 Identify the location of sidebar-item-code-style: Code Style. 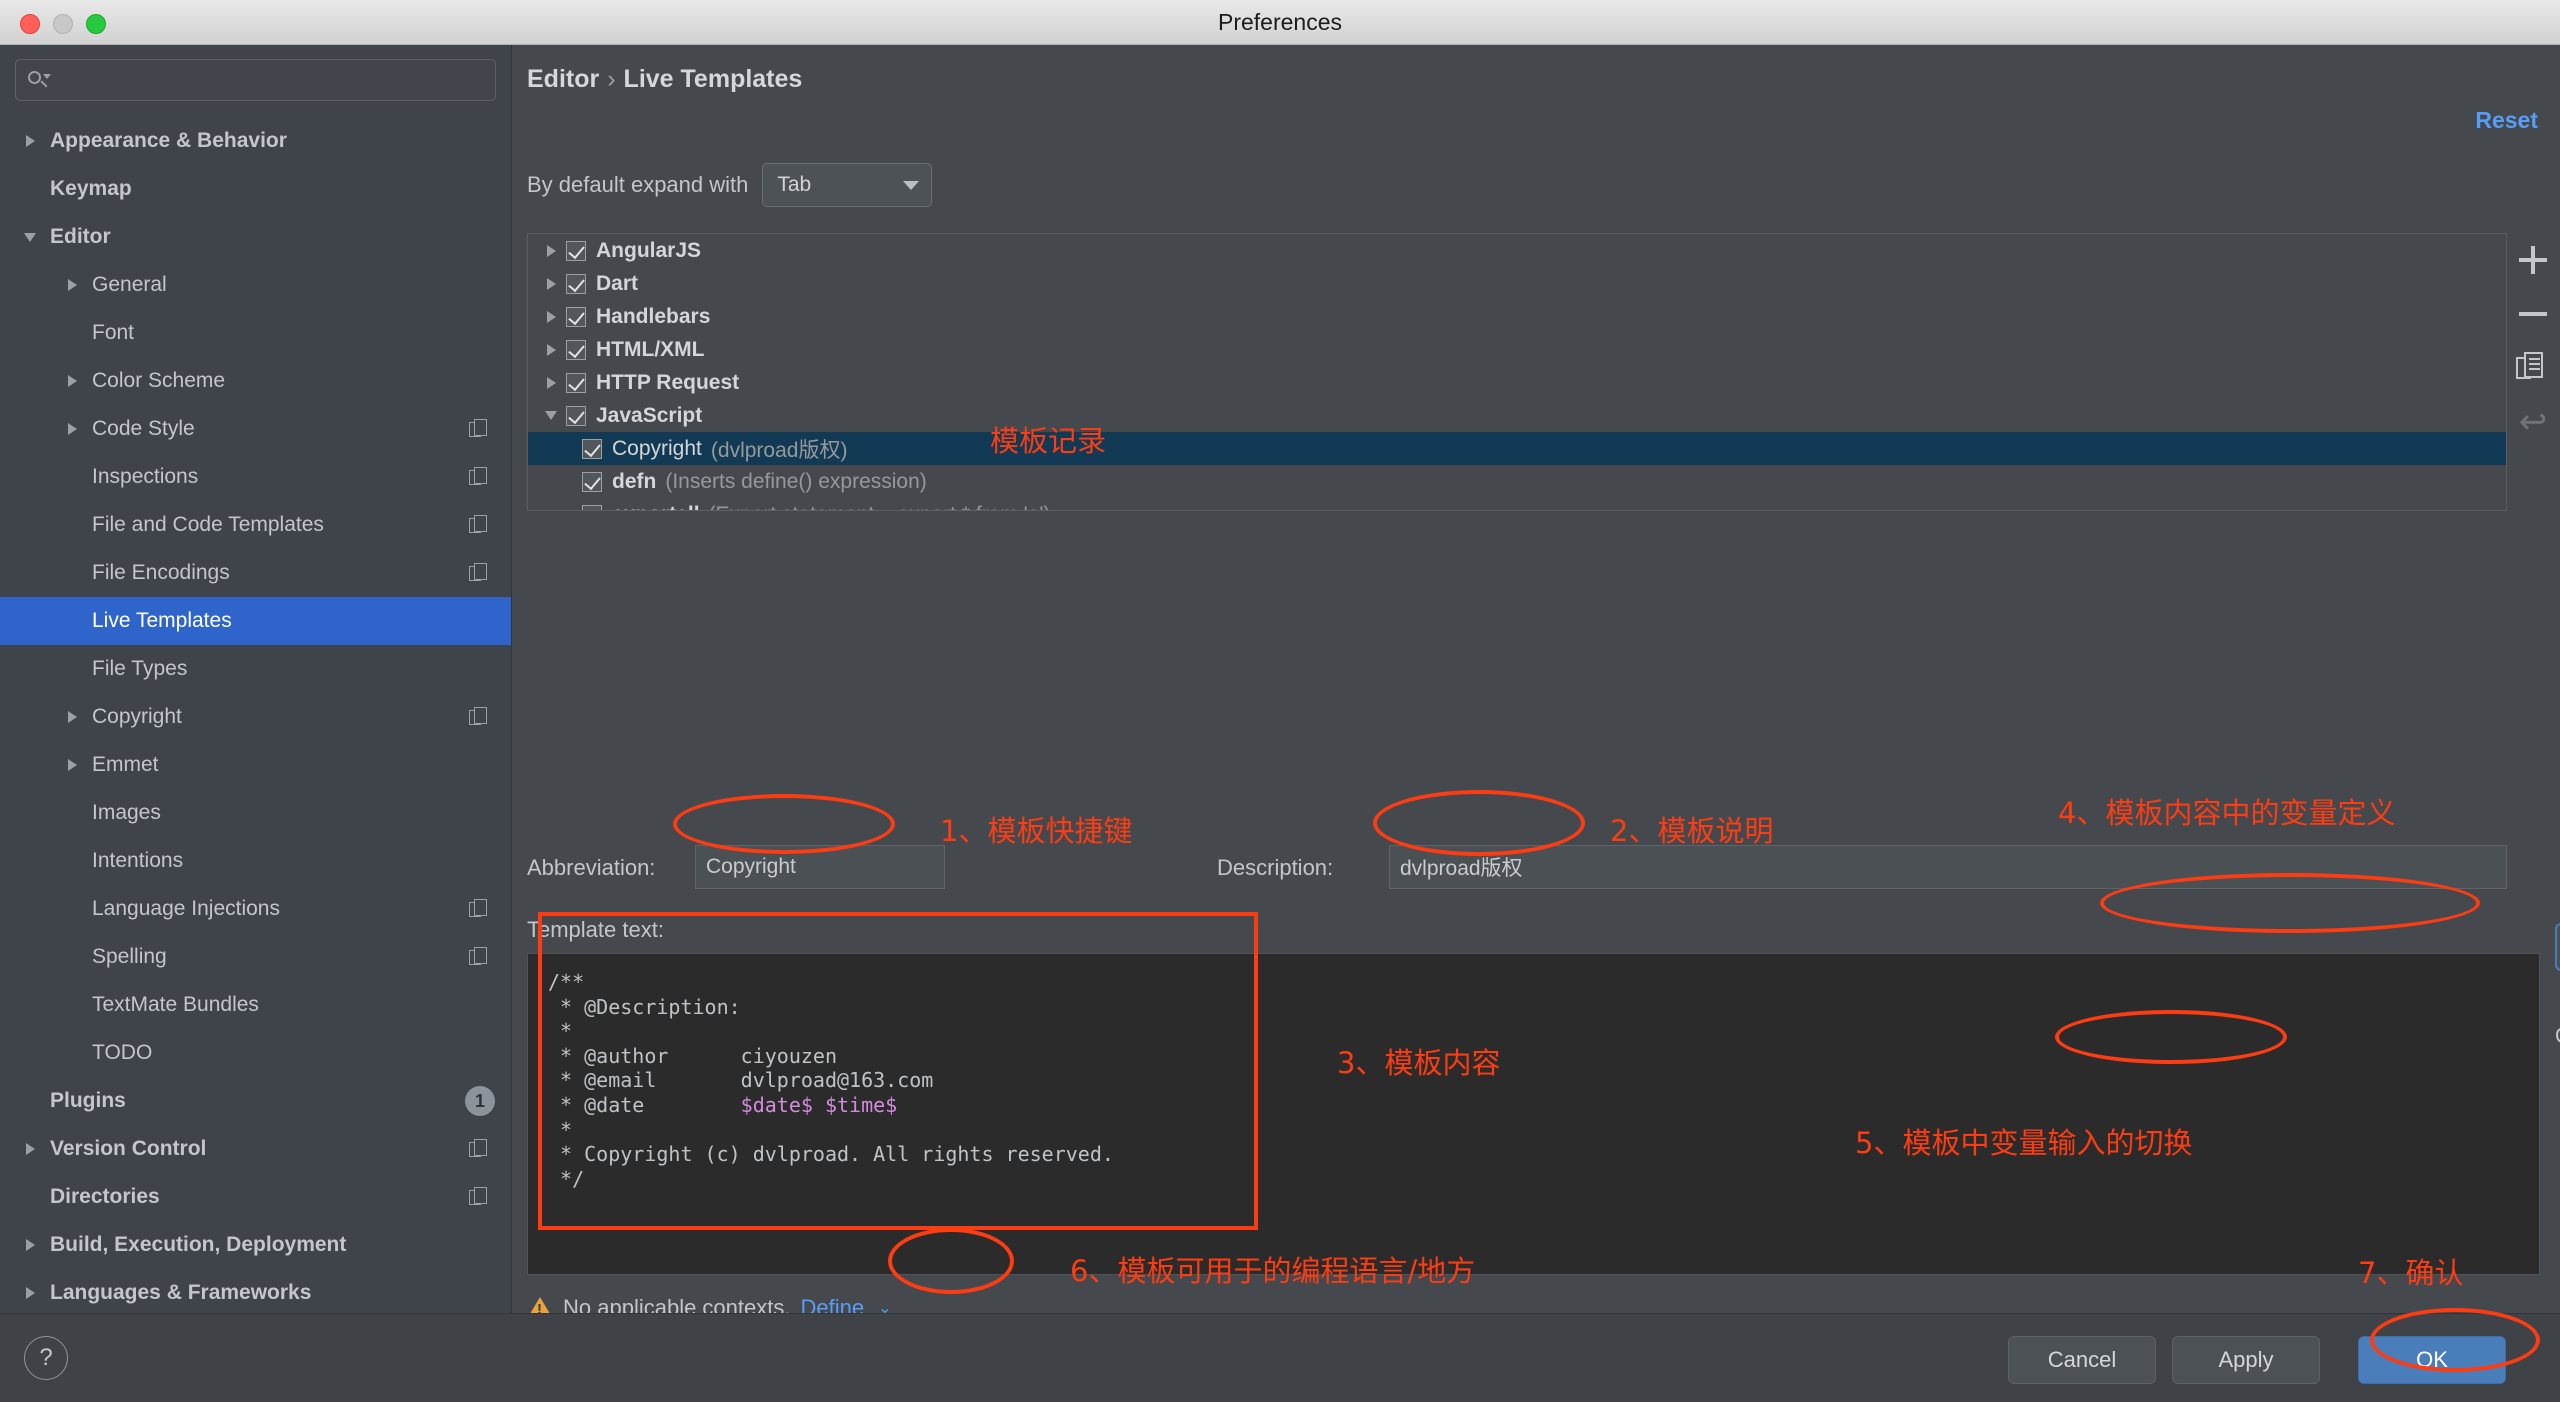
(255, 429).